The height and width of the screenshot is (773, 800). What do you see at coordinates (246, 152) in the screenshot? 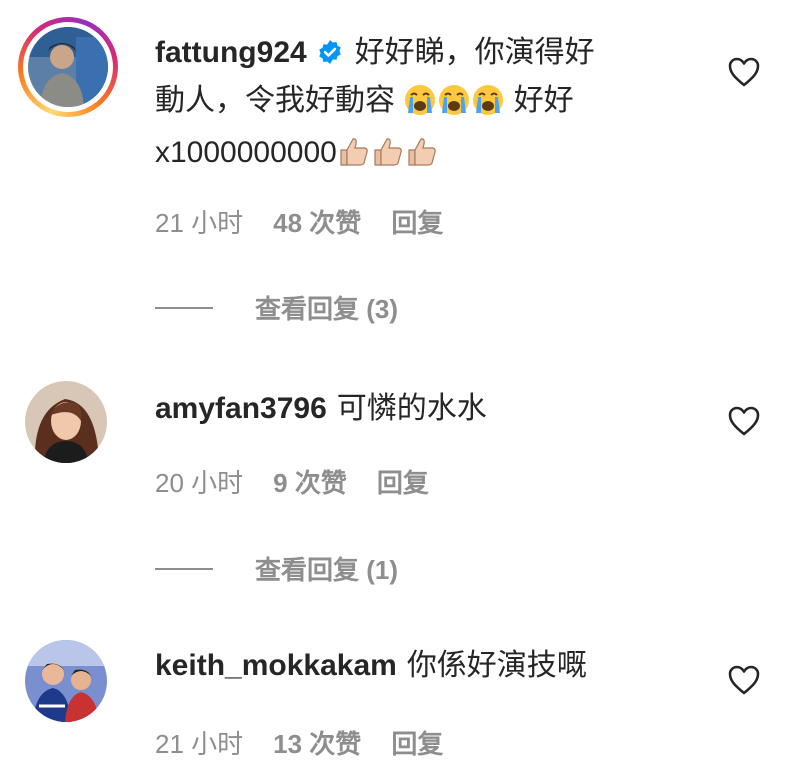
I see `comment-text: x1000000000` at bounding box center [246, 152].